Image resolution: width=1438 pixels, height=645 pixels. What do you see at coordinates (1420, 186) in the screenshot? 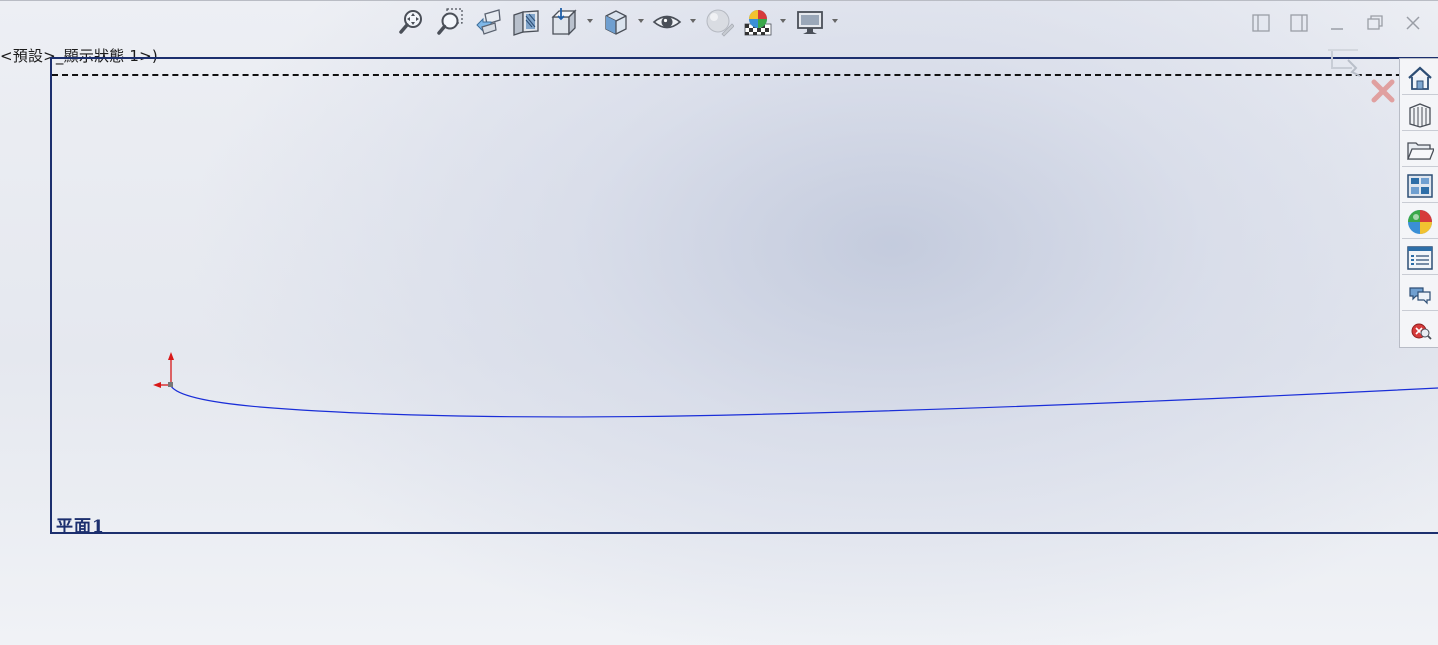
I see `view-palette-icon` at bounding box center [1420, 186].